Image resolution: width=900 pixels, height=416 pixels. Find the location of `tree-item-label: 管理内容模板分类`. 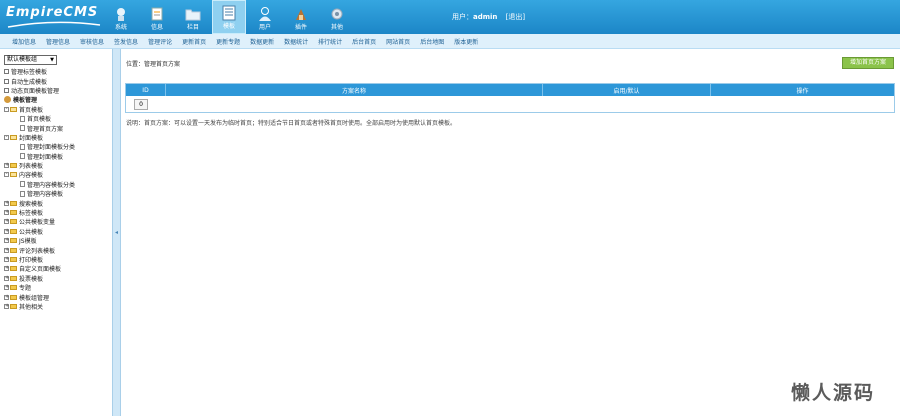

tree-item-label: 管理内容模板分类 is located at coordinates (51, 184).